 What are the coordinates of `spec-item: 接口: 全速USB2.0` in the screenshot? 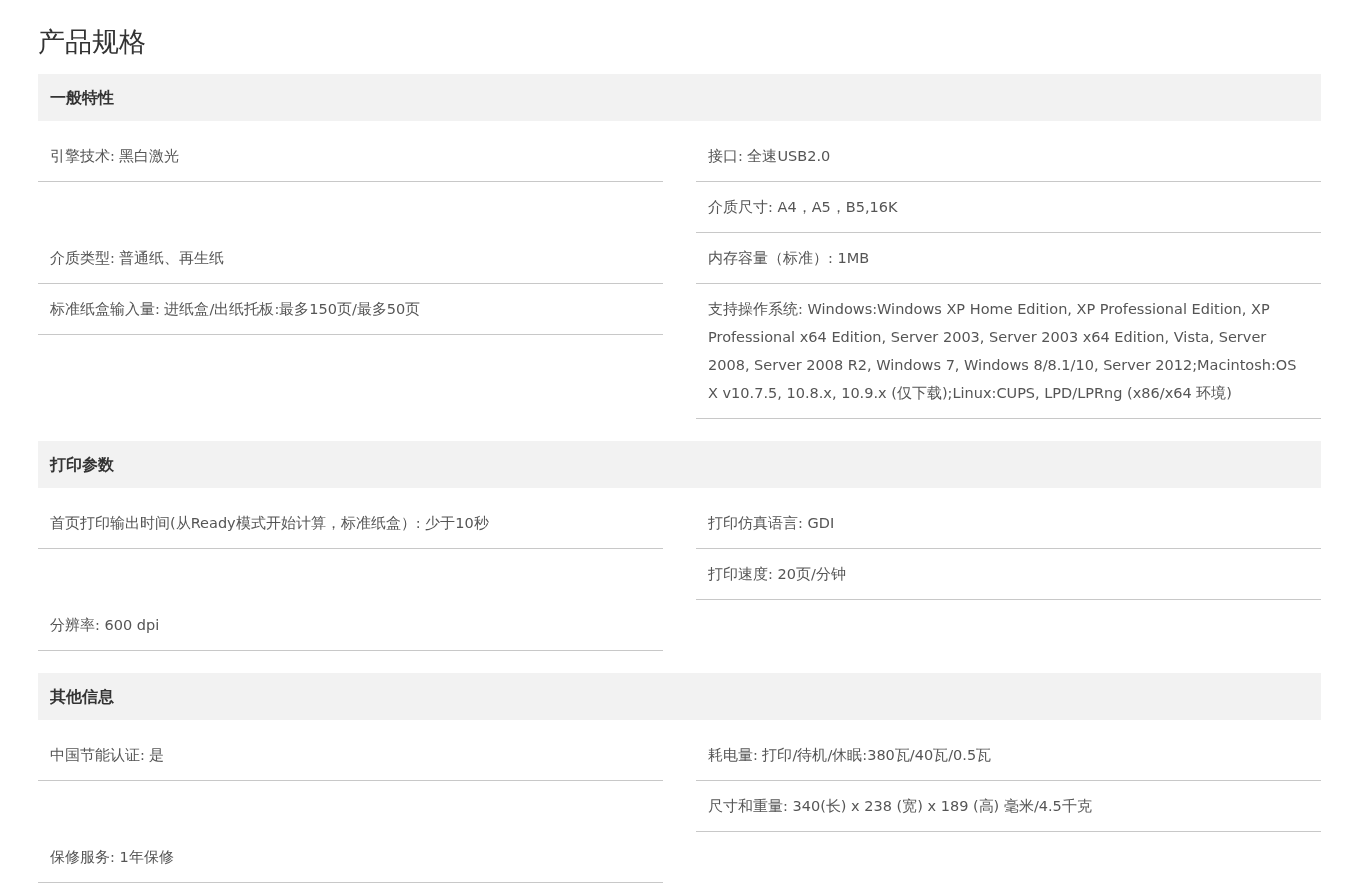 It's located at (1008, 156).